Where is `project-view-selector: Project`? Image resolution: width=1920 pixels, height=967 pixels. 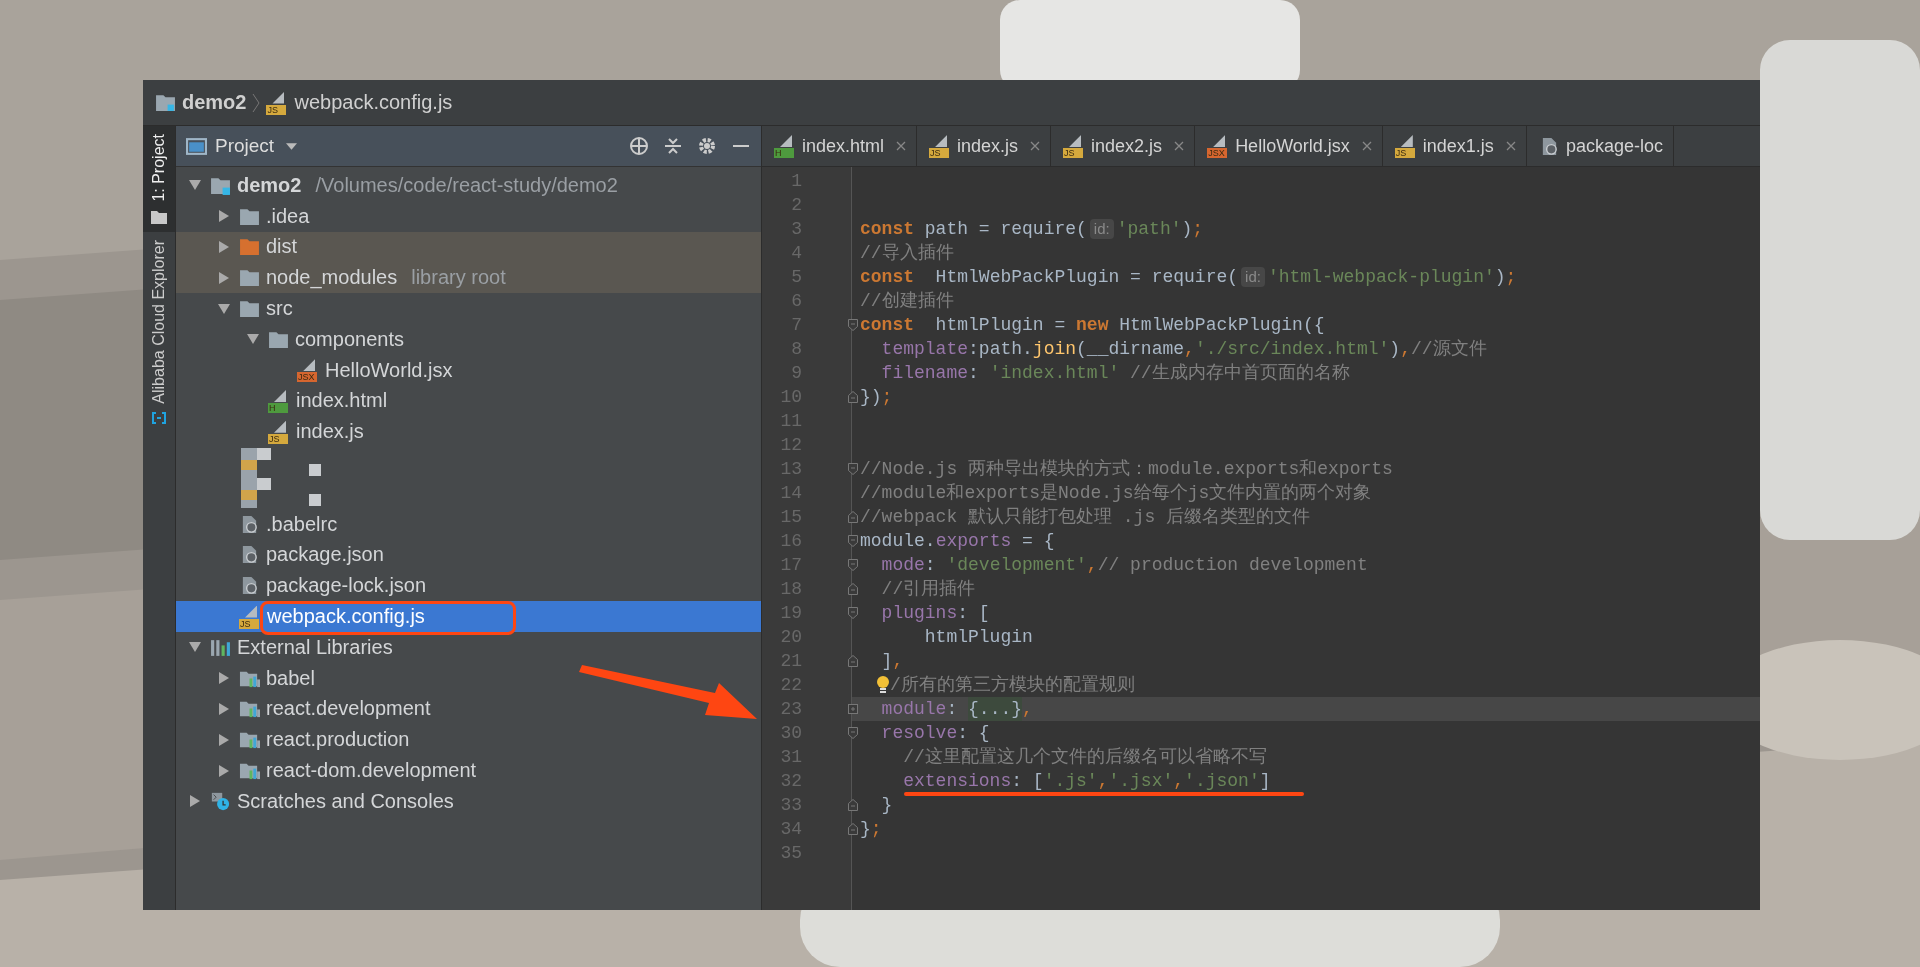
project-view-selector: Project is located at coordinates (242, 146).